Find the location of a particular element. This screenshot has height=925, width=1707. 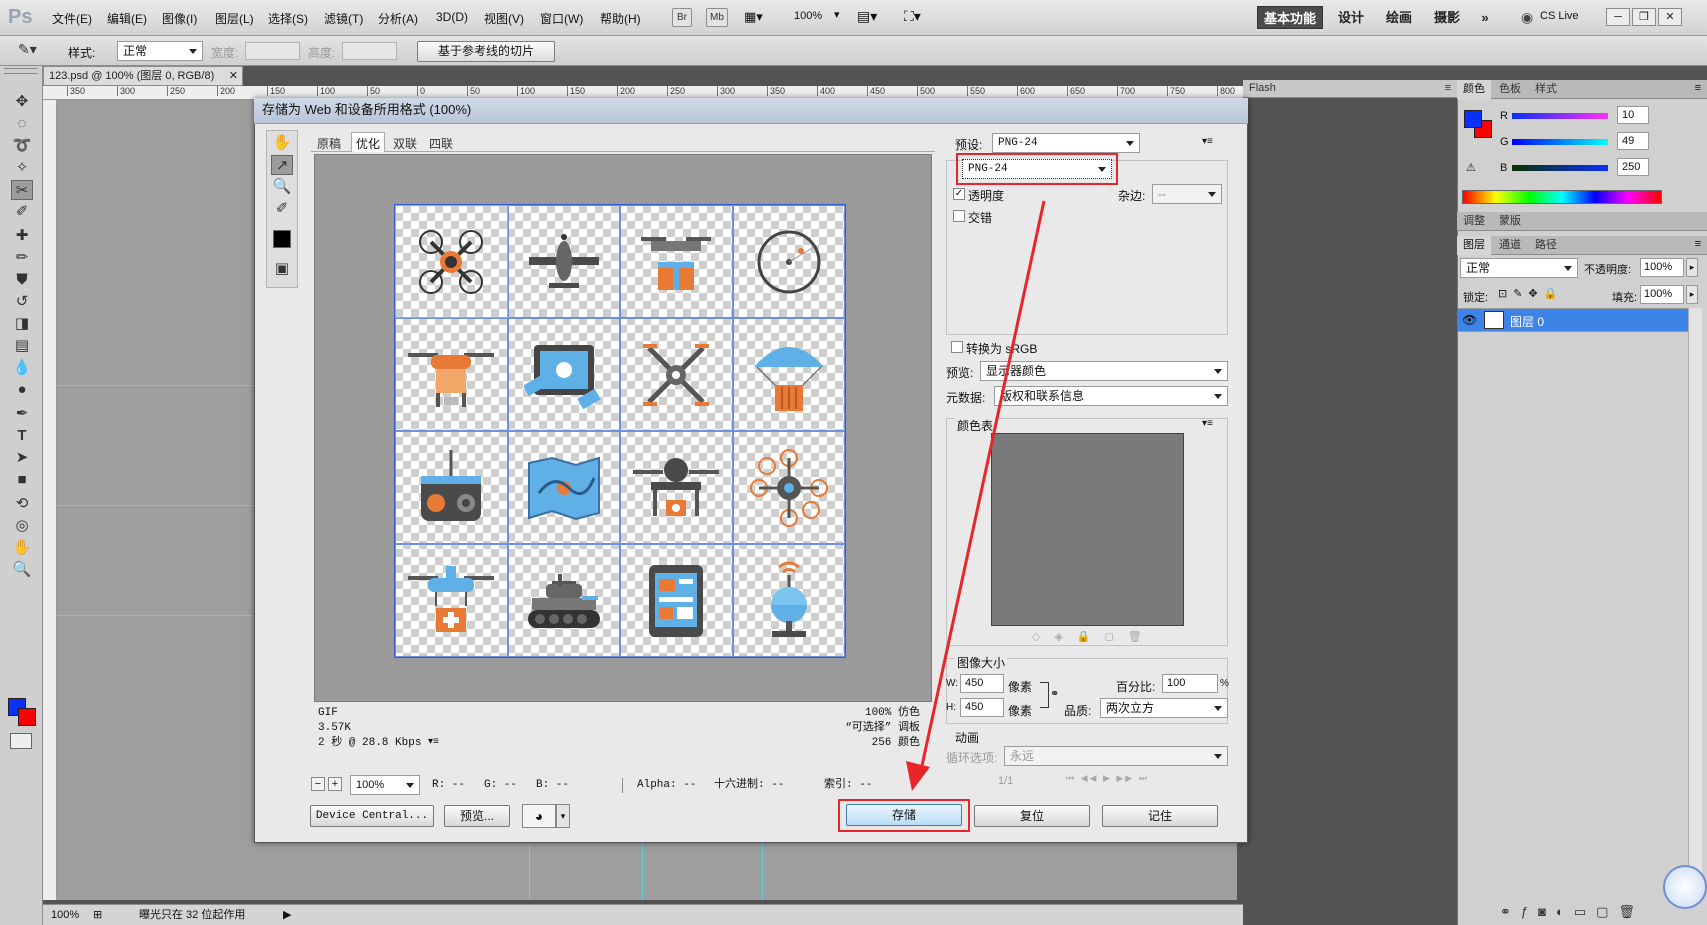

pen-tool-icon: ✒ is located at coordinates (22, 414).